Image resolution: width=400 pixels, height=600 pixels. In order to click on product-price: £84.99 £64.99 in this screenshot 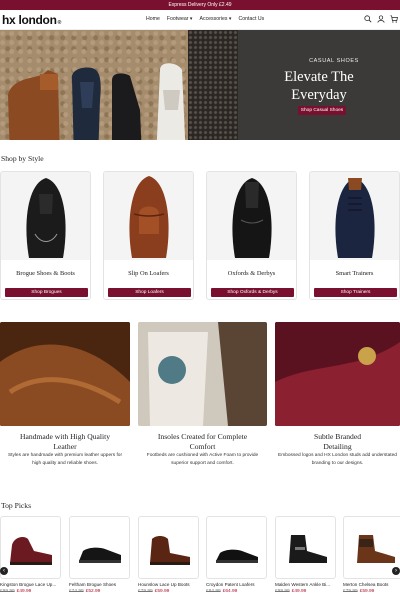, I will do `click(222, 591)`.